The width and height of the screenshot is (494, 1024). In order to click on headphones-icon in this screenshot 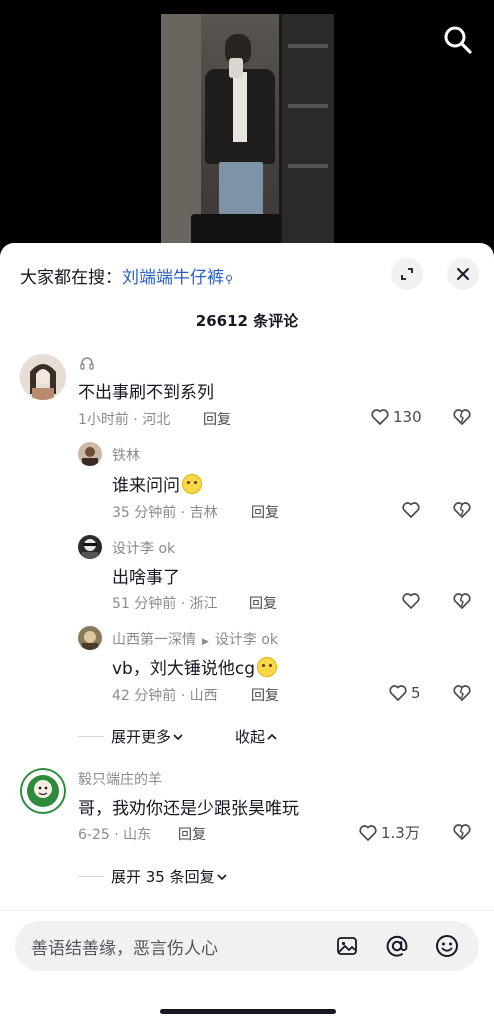, I will do `click(87, 363)`.